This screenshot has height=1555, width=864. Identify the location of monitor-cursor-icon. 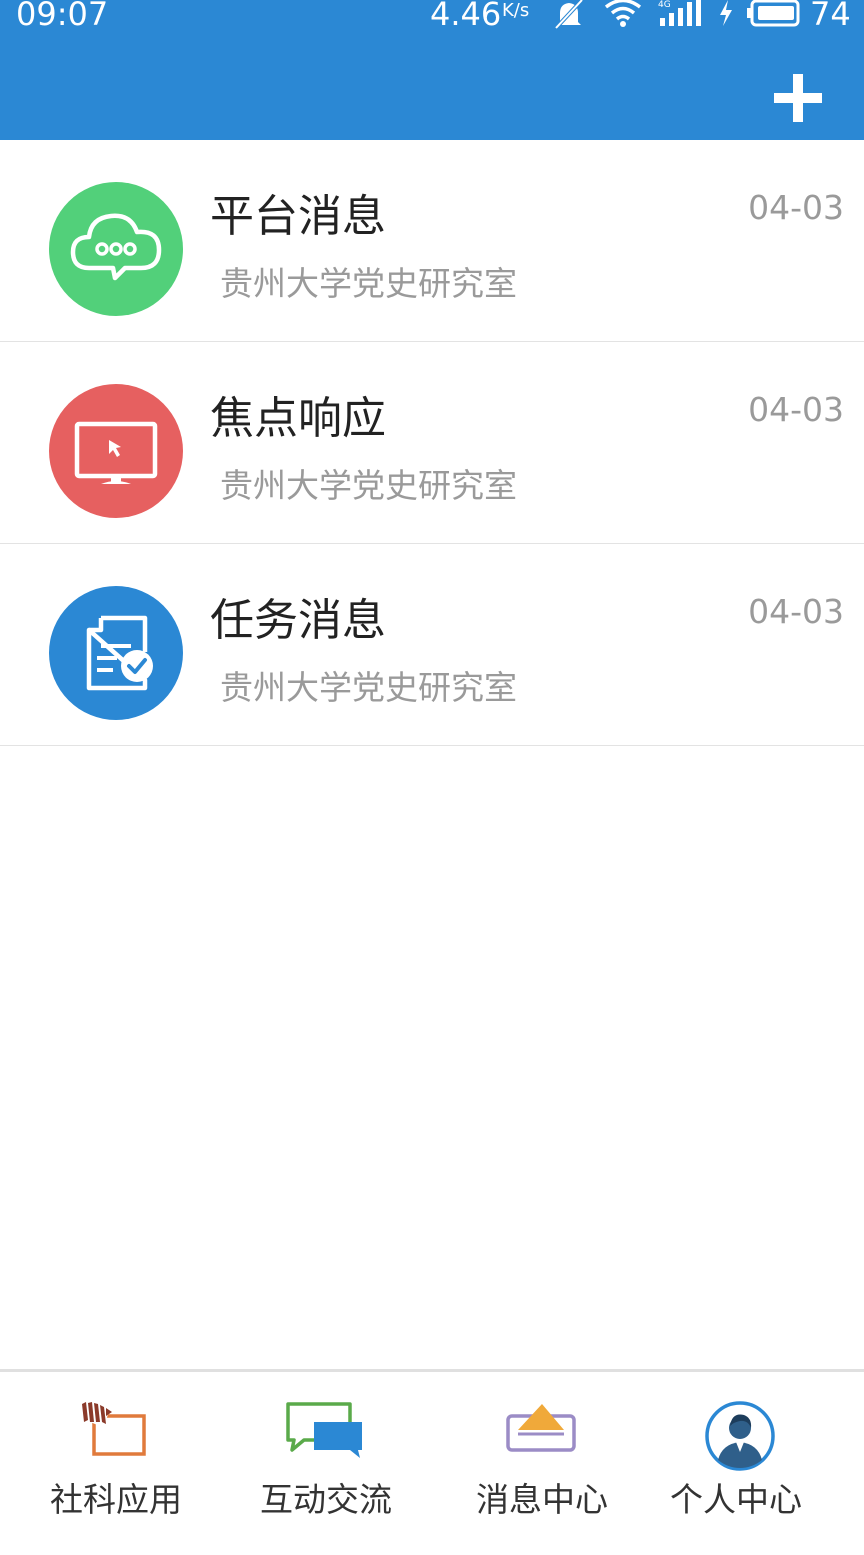
(116, 452).